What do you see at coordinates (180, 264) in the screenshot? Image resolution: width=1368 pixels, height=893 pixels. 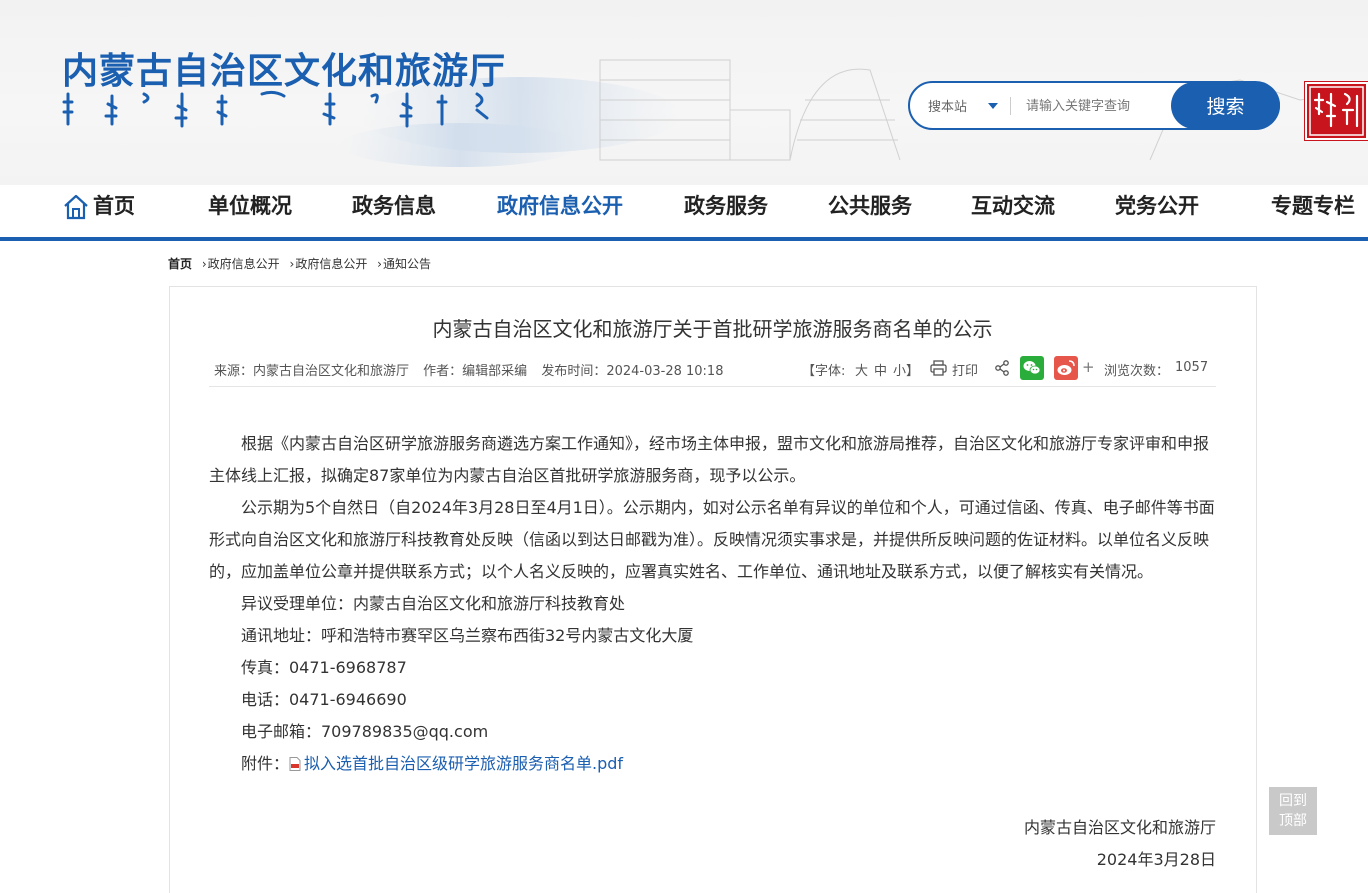 I see `breadcrumb-home: 首页` at bounding box center [180, 264].